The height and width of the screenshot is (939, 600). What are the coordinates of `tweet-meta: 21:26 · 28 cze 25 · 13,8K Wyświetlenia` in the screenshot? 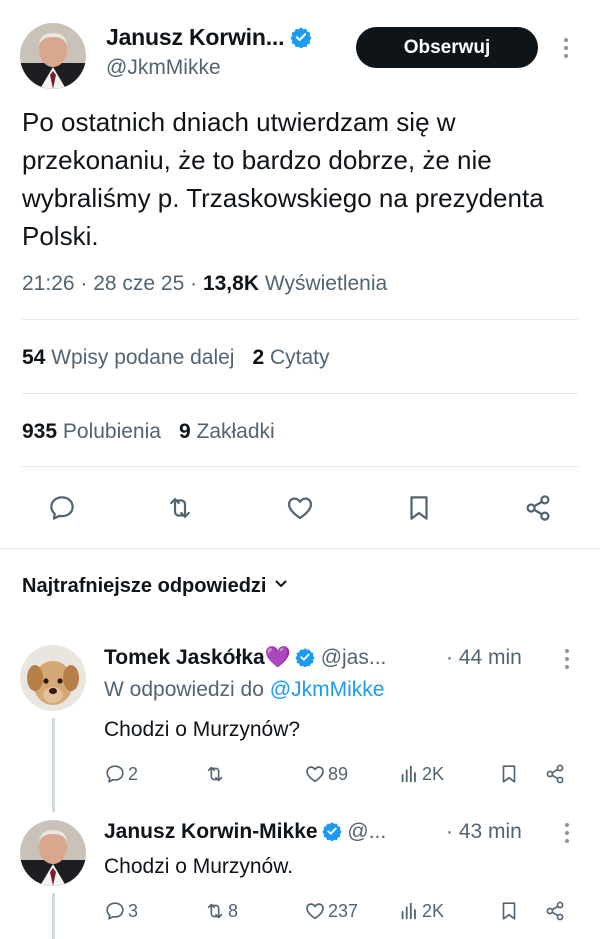 It's located at (204, 284).